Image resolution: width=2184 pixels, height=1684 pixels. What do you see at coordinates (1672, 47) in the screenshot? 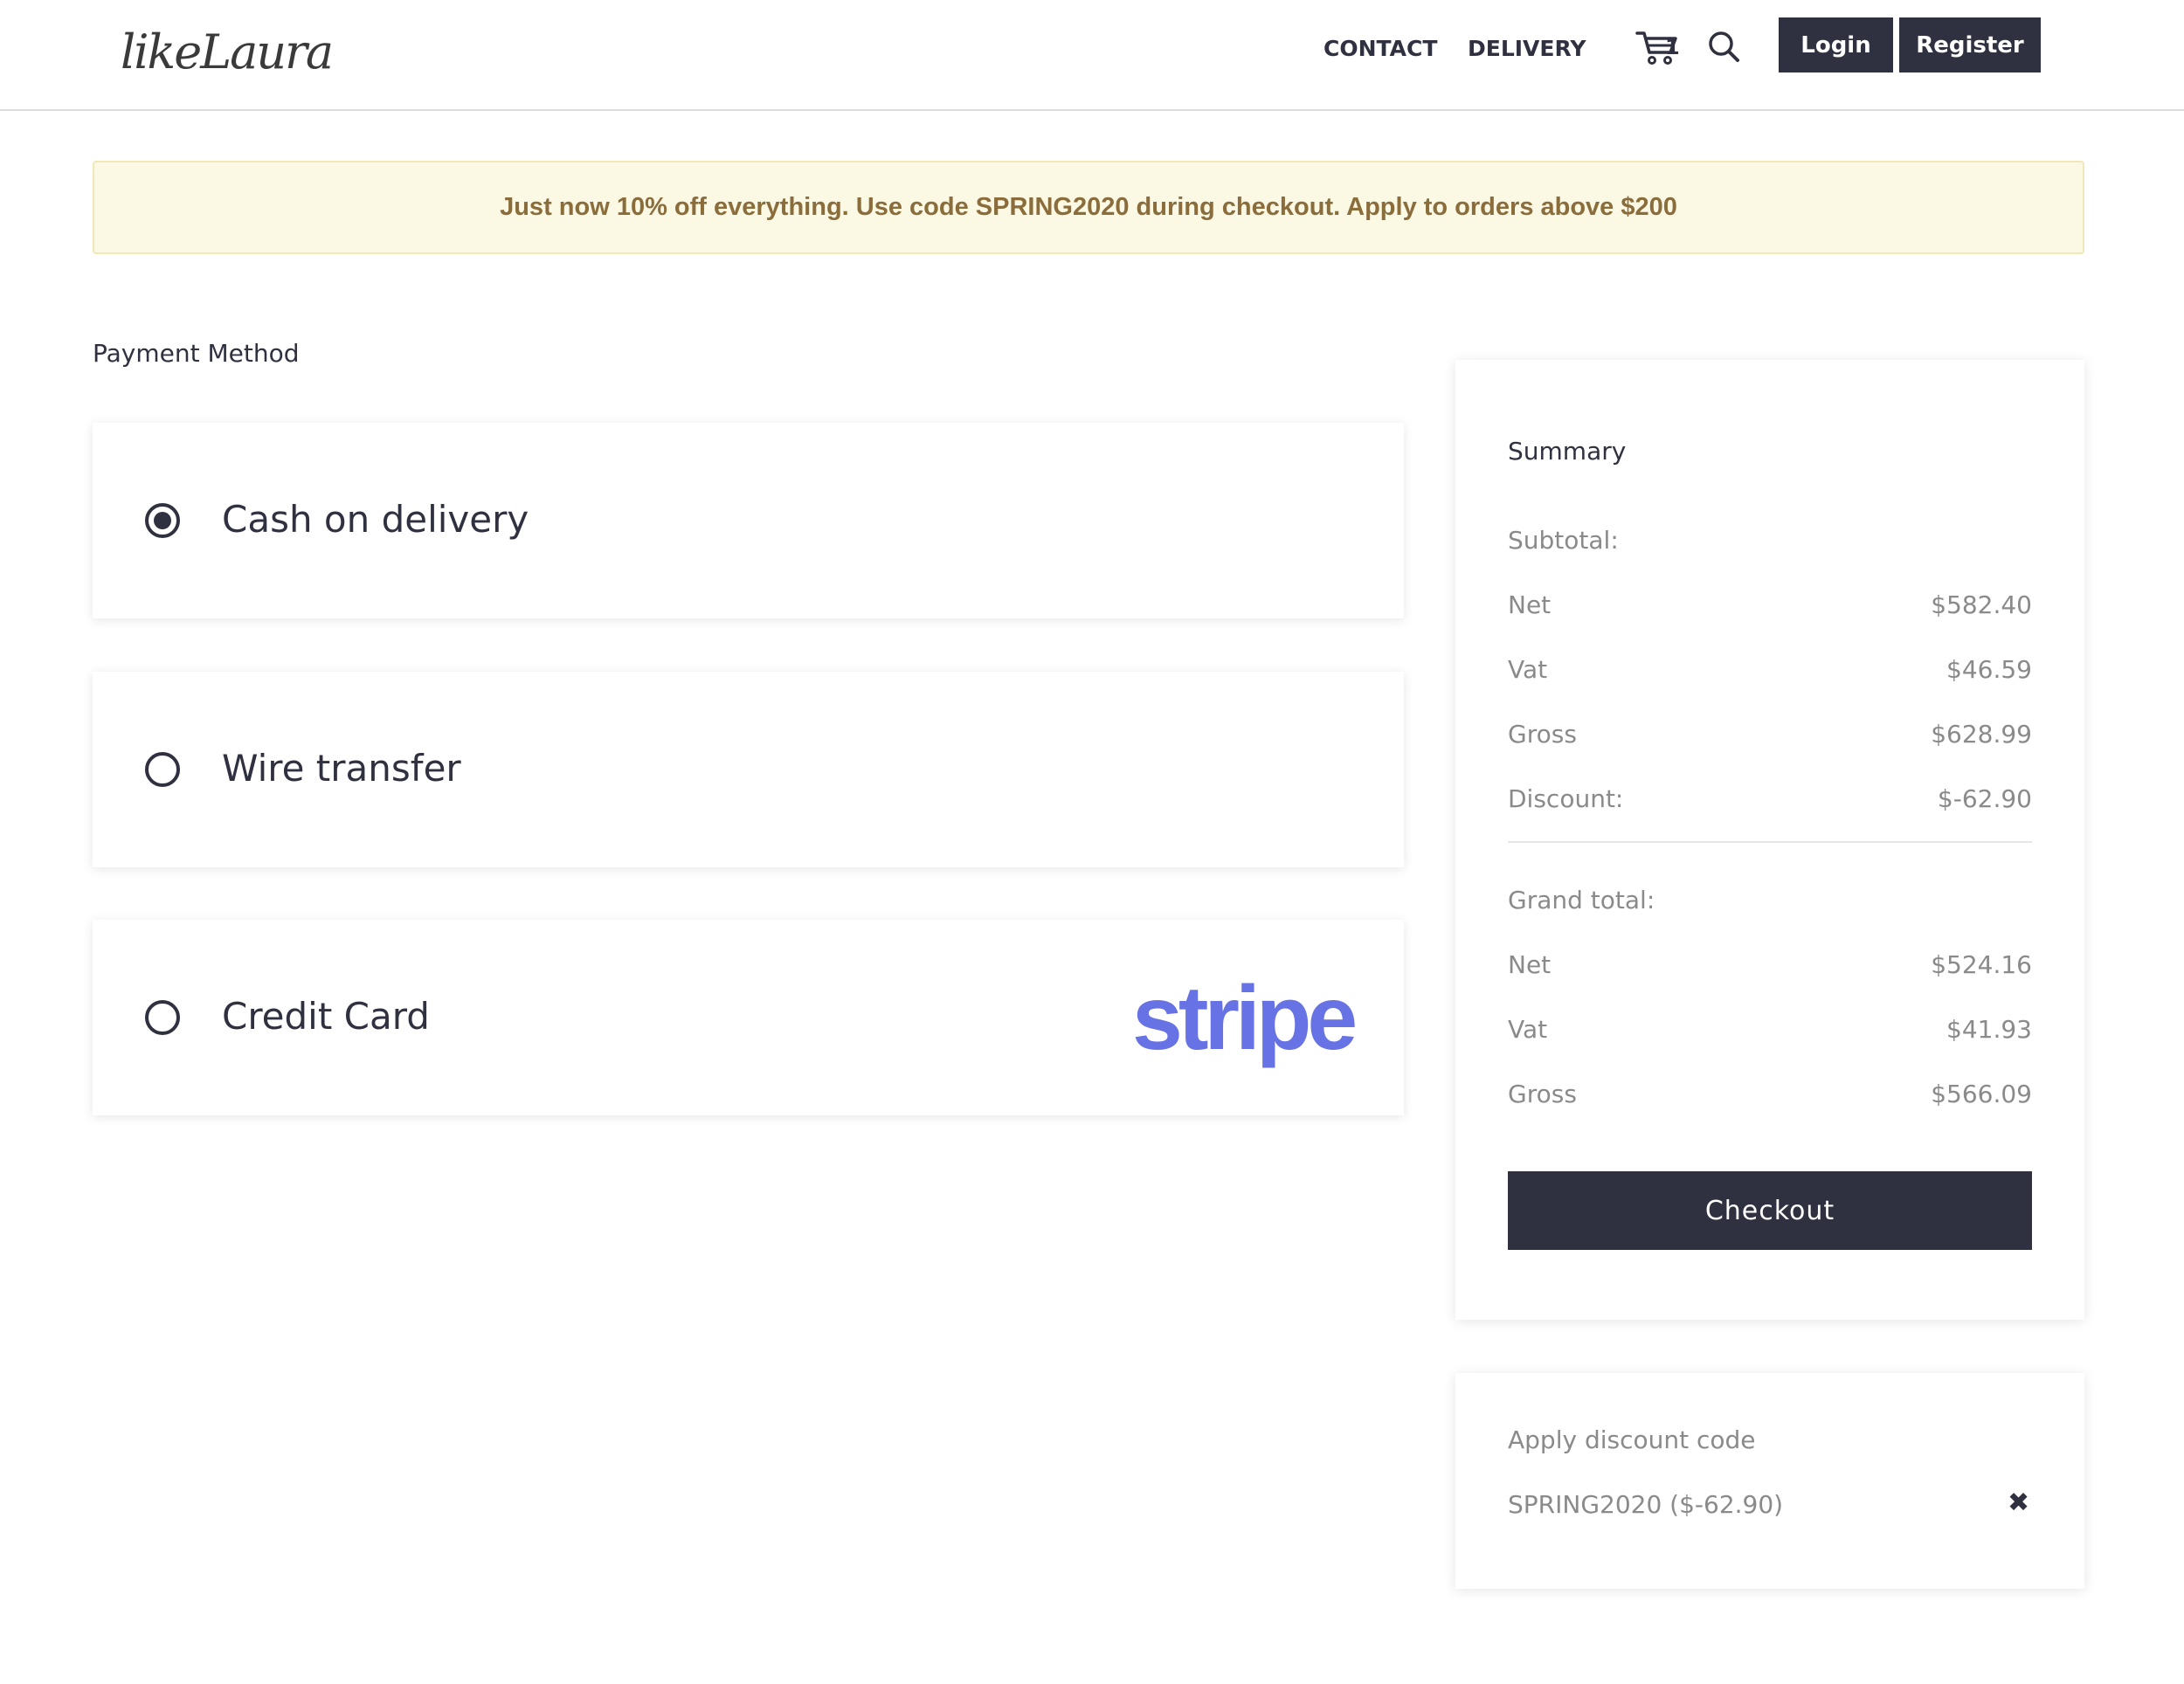
I see `cart-count-badge: 1` at bounding box center [1672, 47].